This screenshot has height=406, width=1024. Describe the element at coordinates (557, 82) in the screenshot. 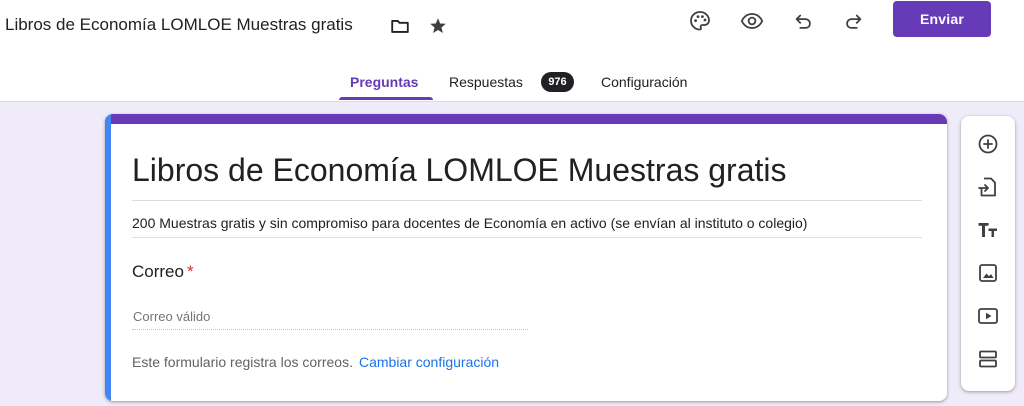

I see `responses-count-badge: 976` at that location.